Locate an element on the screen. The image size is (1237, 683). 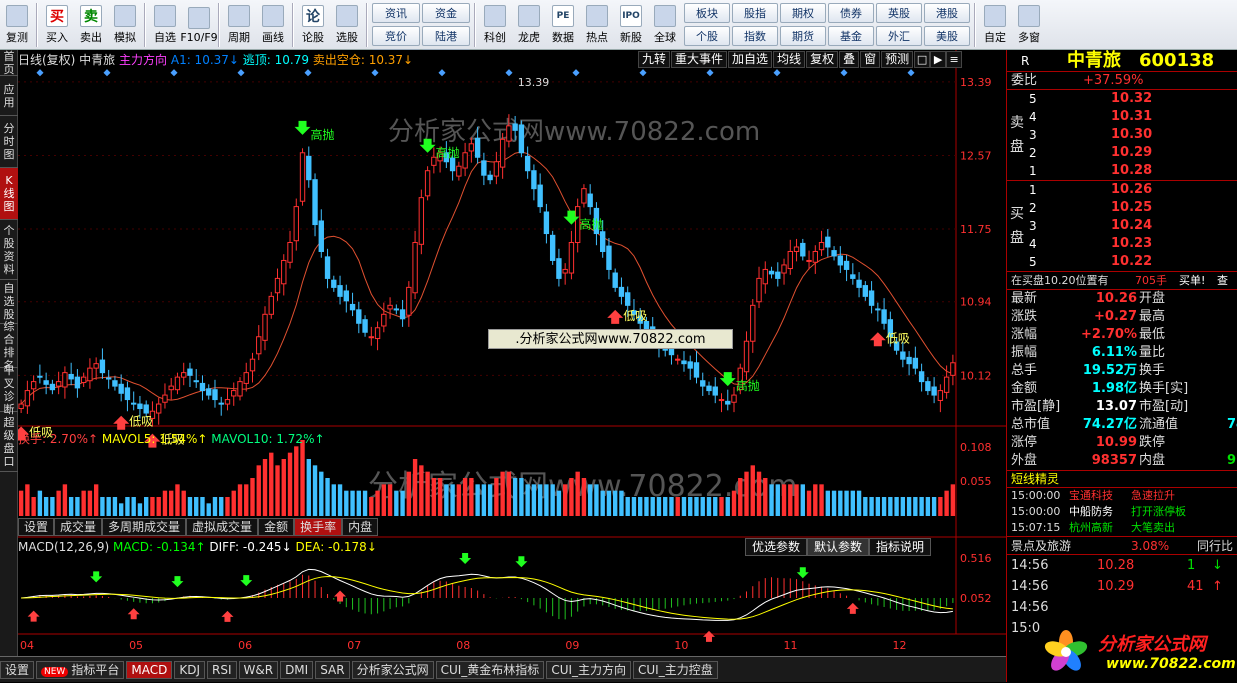
sidebar-item: 应用 is located at coordinates (9, 96).